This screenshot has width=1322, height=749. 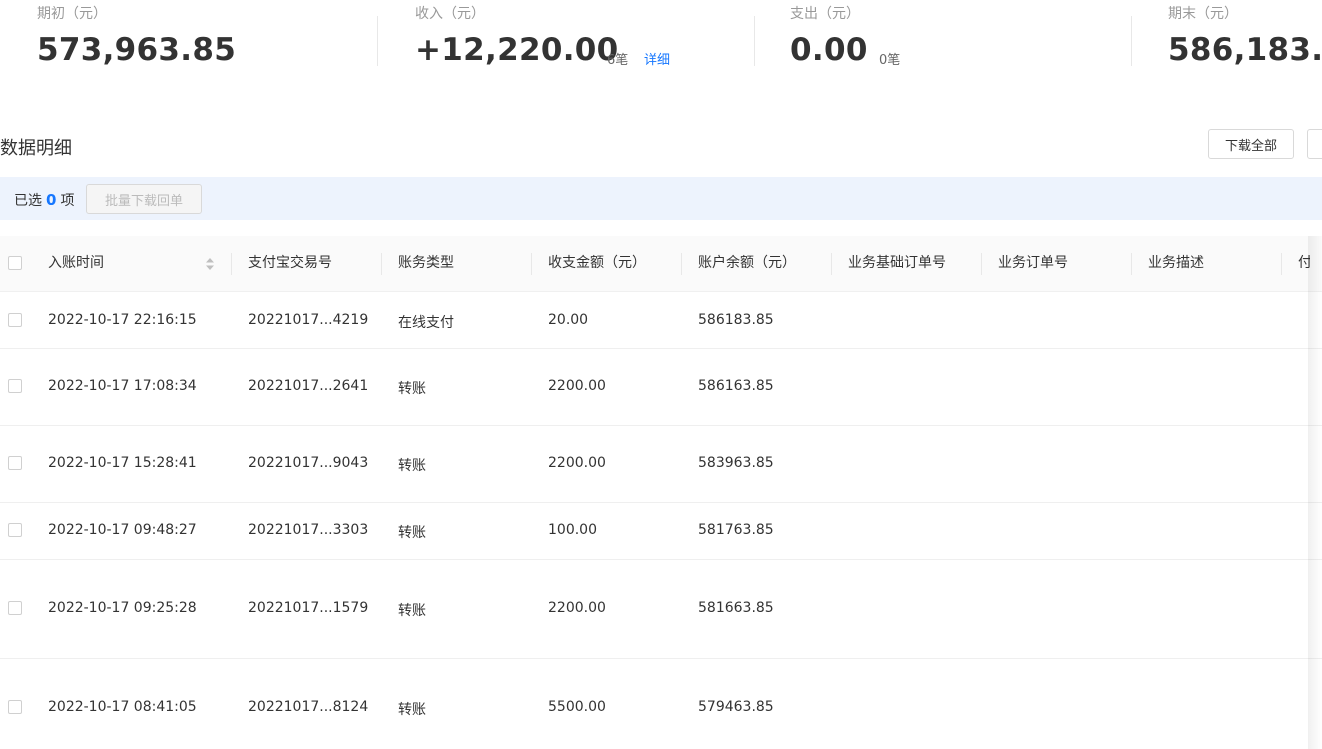 I want to click on stat-expense-count: 0笔, so click(x=890, y=60).